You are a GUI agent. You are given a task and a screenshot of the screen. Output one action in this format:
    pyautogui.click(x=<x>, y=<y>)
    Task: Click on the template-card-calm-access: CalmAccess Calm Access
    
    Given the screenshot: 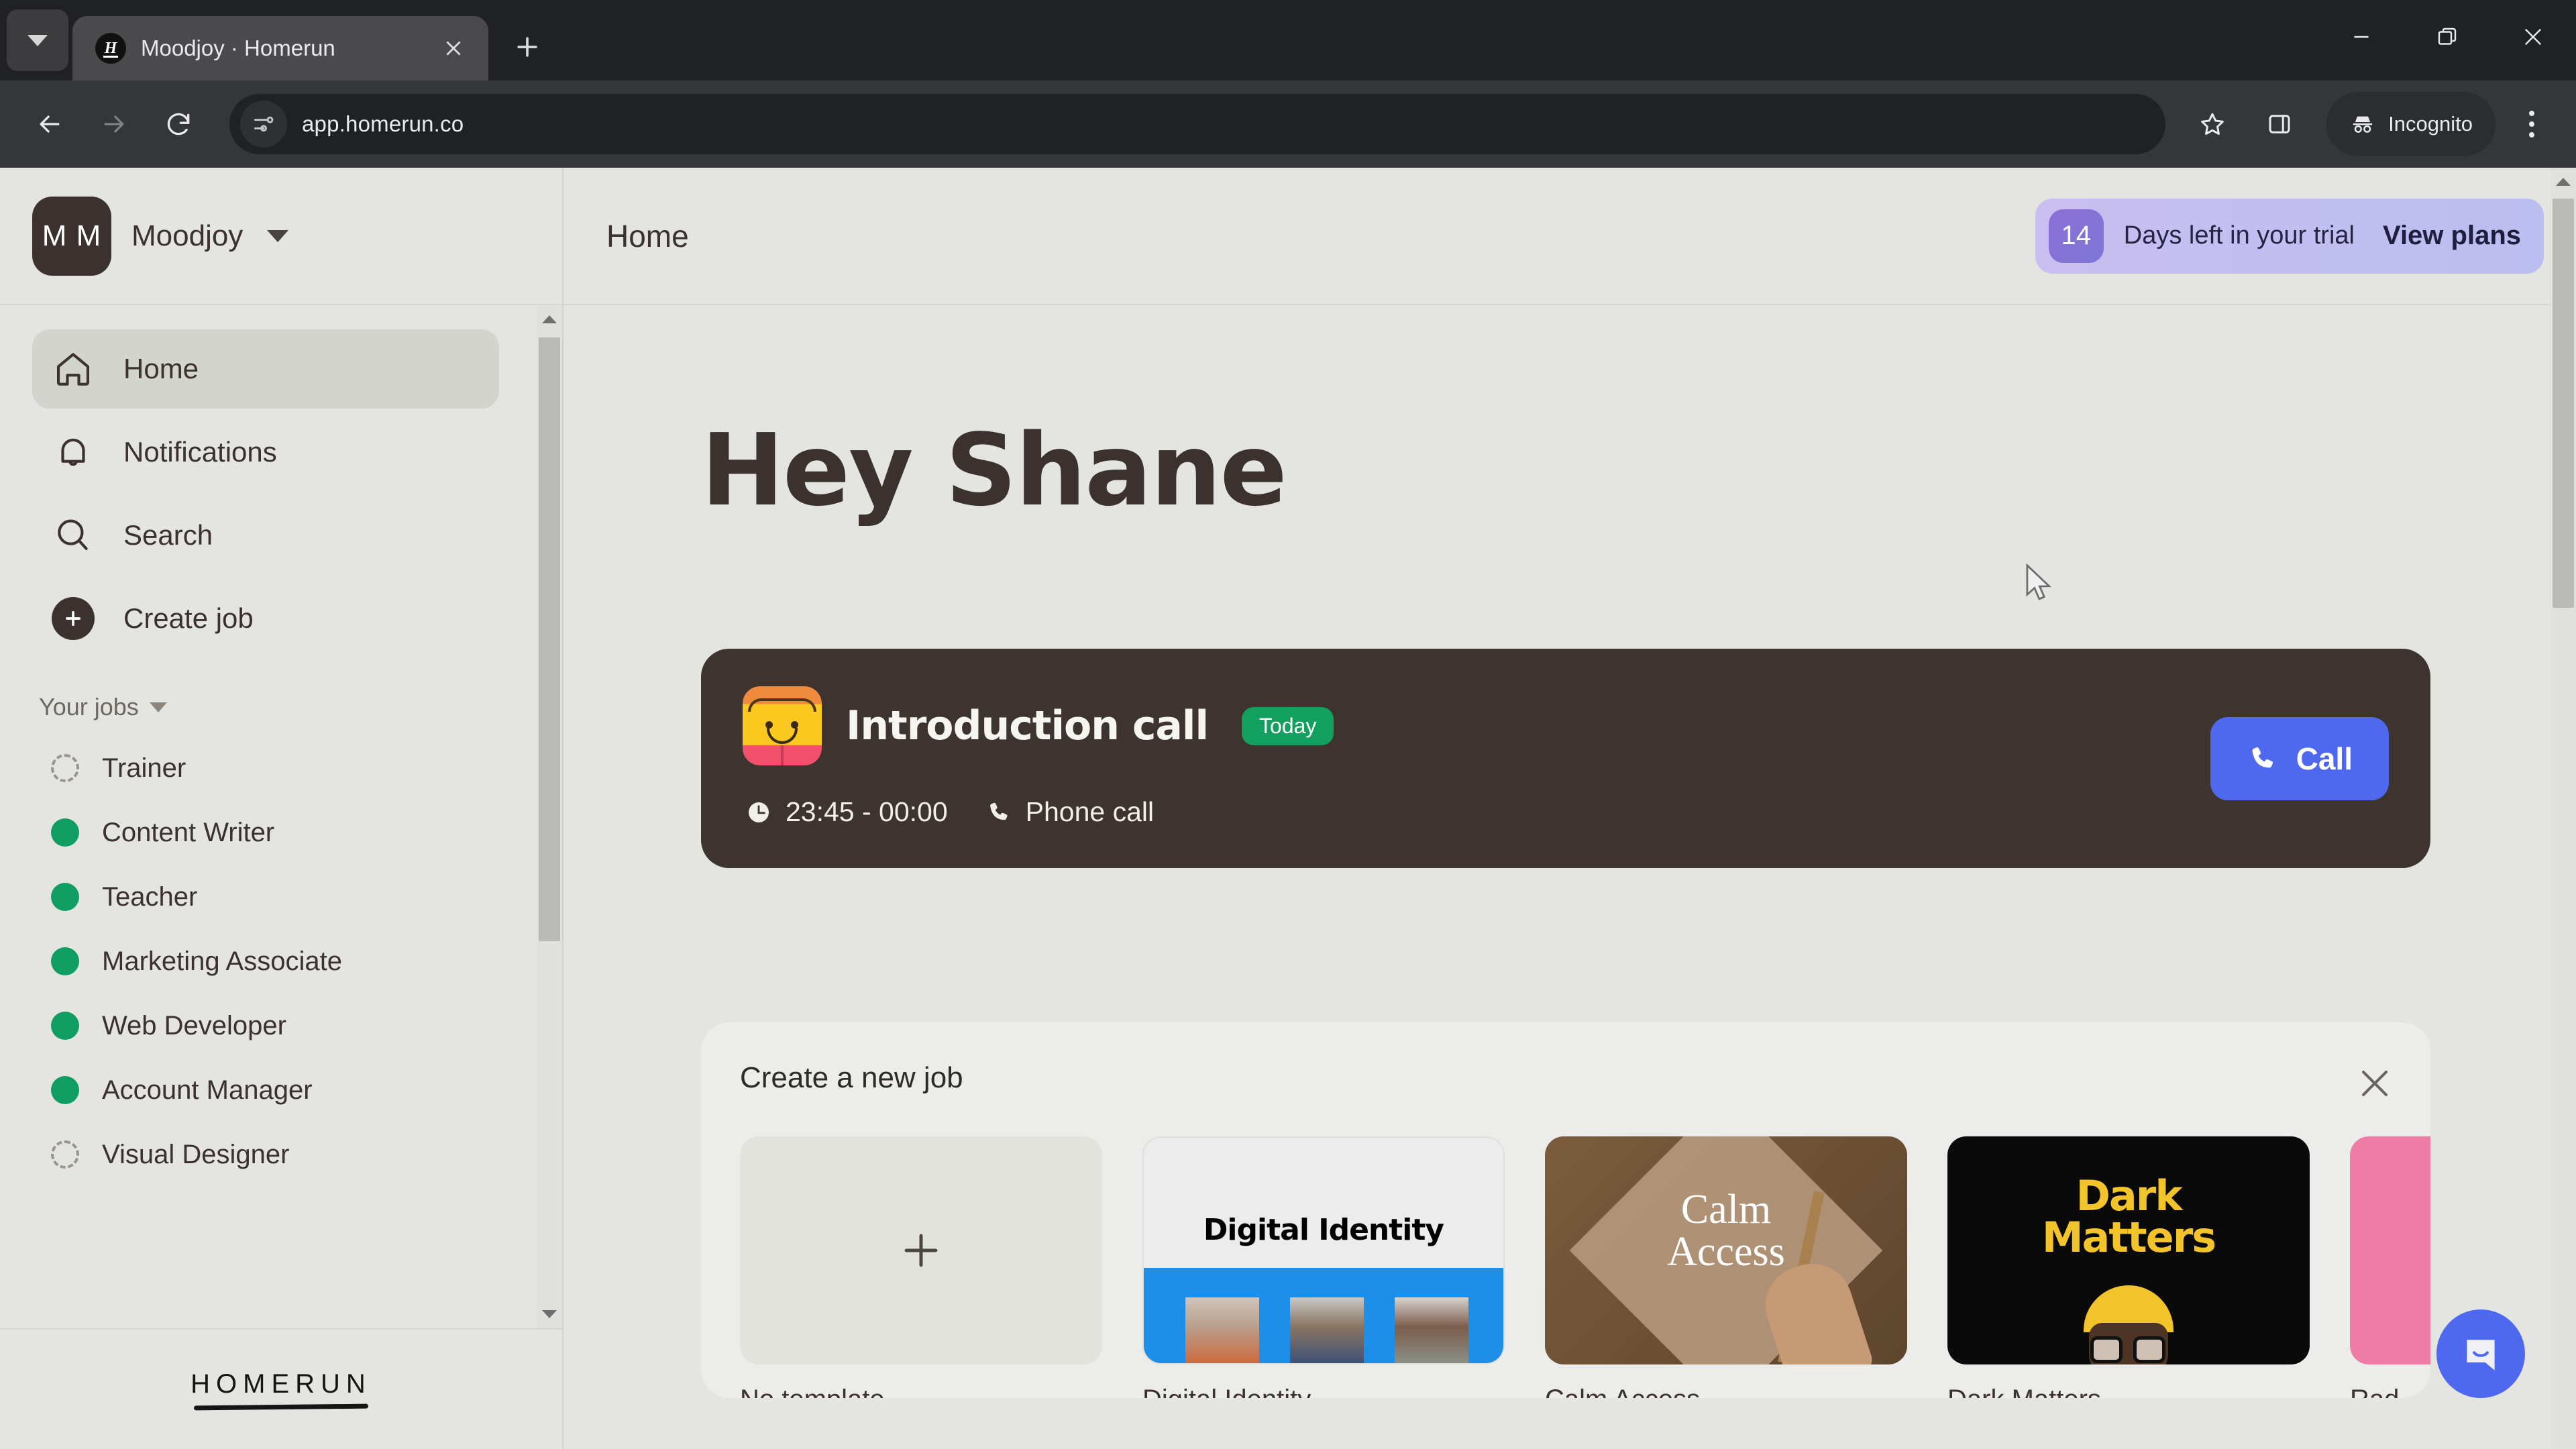 What is the action you would take?
    pyautogui.click(x=1726, y=1267)
    